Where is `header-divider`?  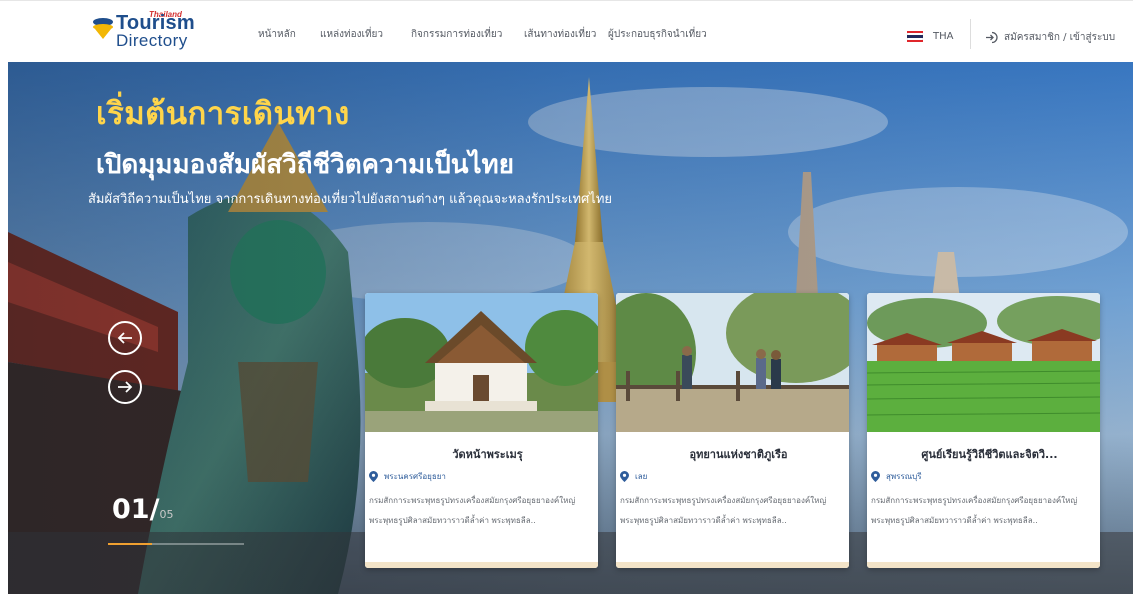 header-divider is located at coordinates (970, 34).